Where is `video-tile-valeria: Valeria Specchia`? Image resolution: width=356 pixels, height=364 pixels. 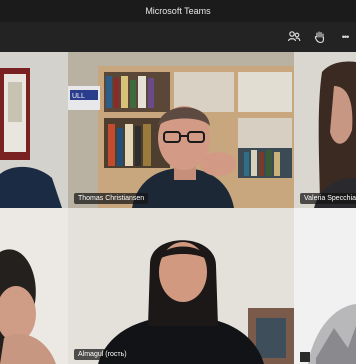 video-tile-valeria: Valeria Specchia is located at coordinates (325, 130).